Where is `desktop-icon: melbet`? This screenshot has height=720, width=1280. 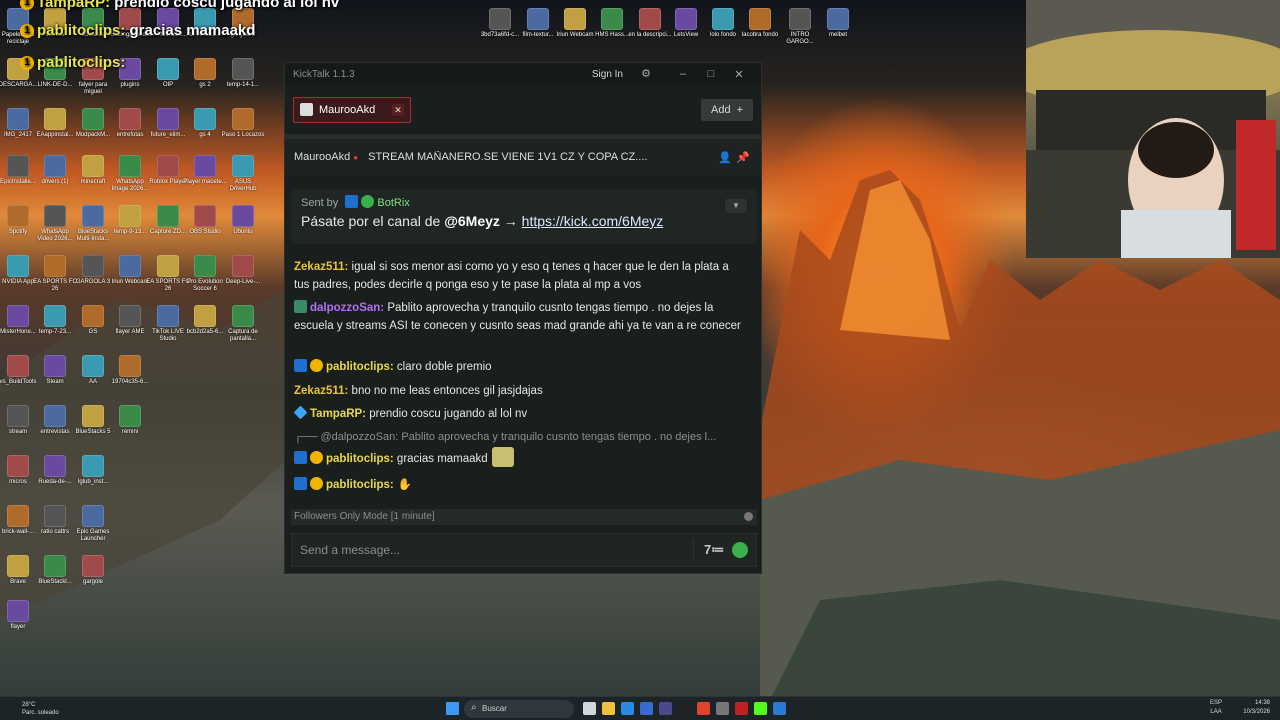 desktop-icon: melbet is located at coordinates (838, 23).